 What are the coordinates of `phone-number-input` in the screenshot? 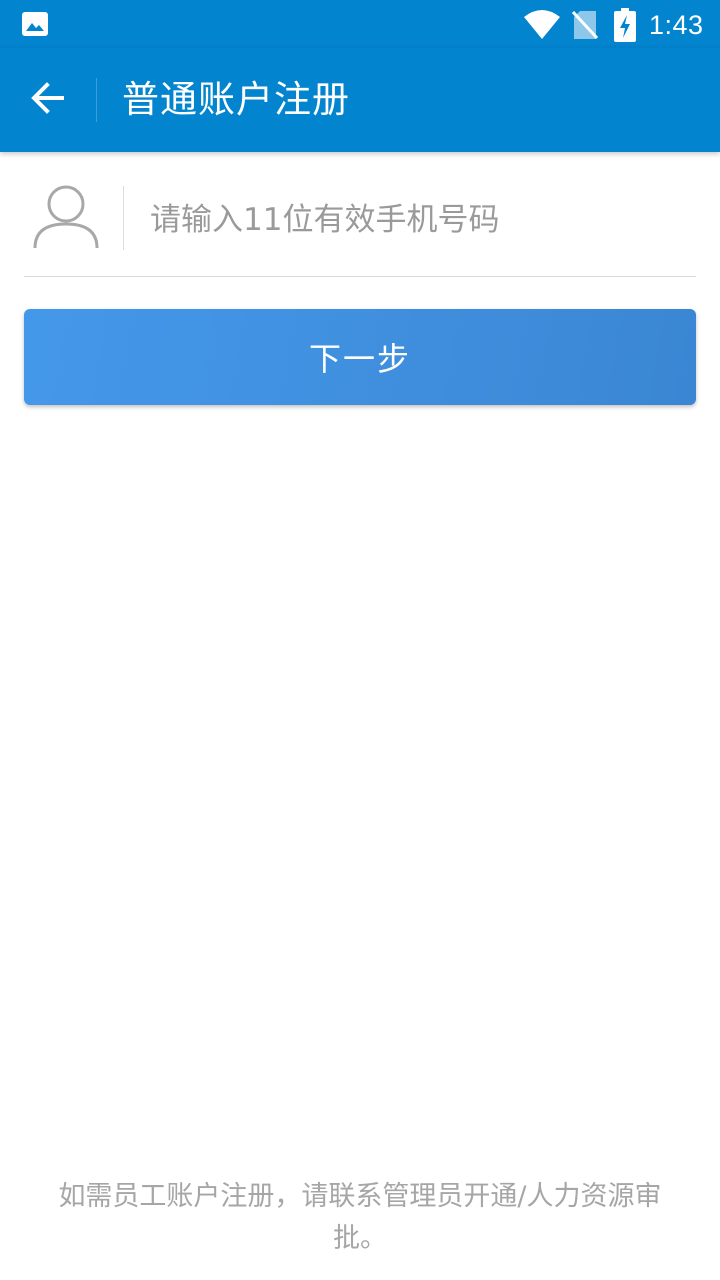 It's located at (413, 220).